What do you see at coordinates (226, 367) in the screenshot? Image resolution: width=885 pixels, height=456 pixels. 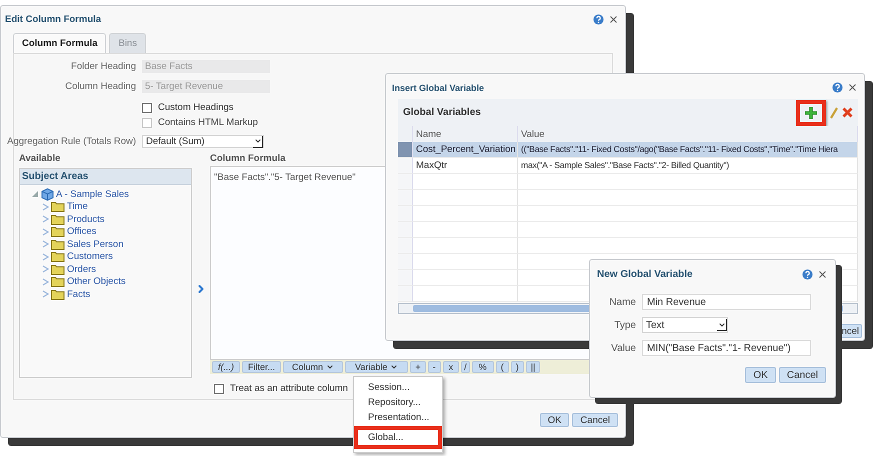 I see `toolbar-button: f(...)` at bounding box center [226, 367].